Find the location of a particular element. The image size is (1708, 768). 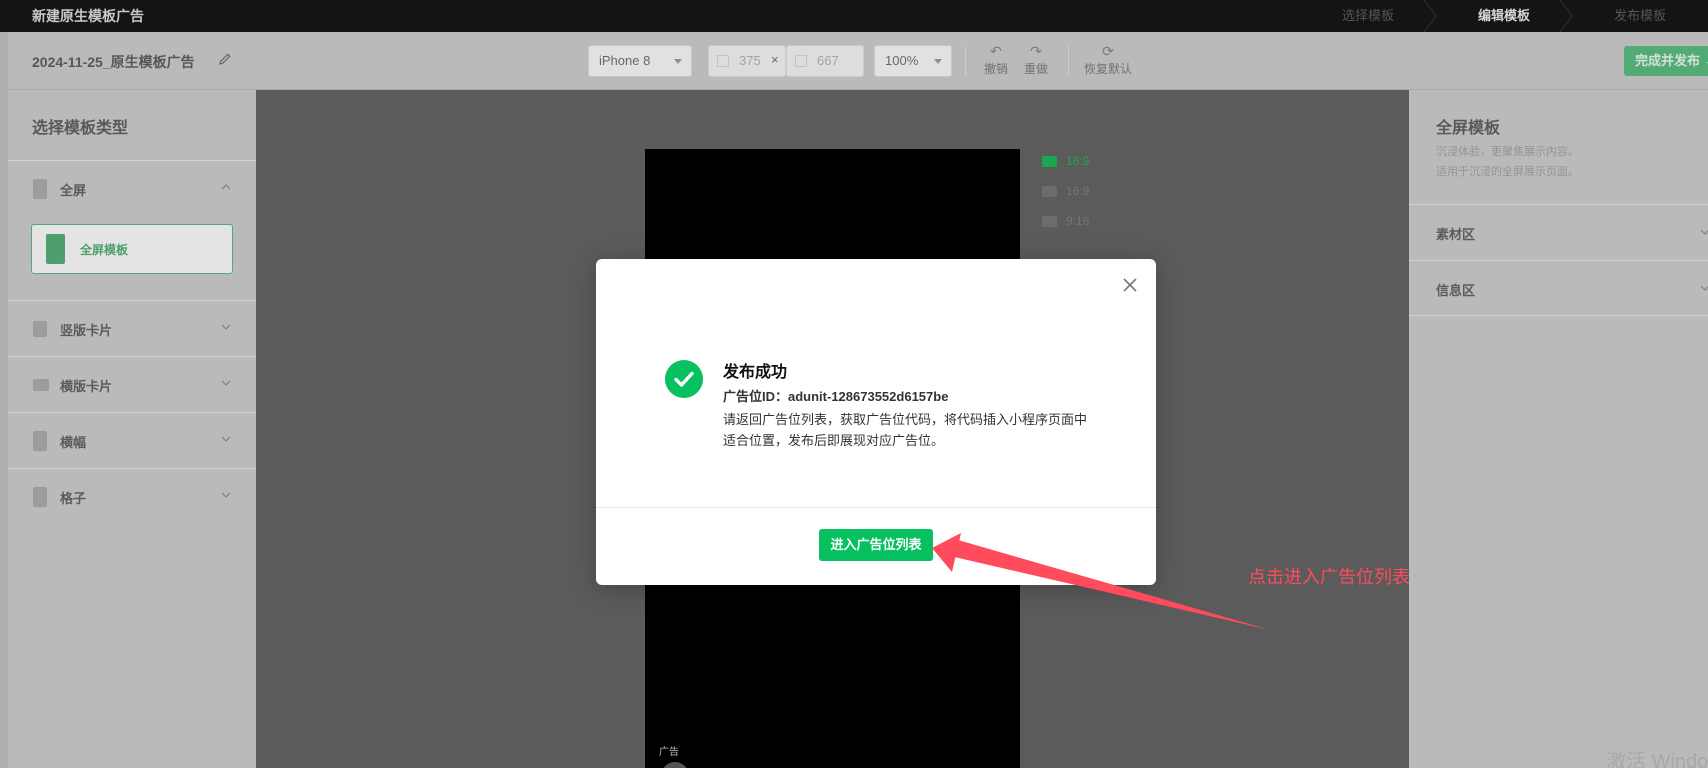

annotation-text: 点击进入广告位列表 is located at coordinates (1329, 577).